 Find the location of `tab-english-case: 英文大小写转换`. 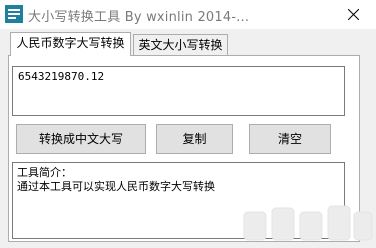

tab-english-case: 英文大小写转换 is located at coordinates (180, 44).